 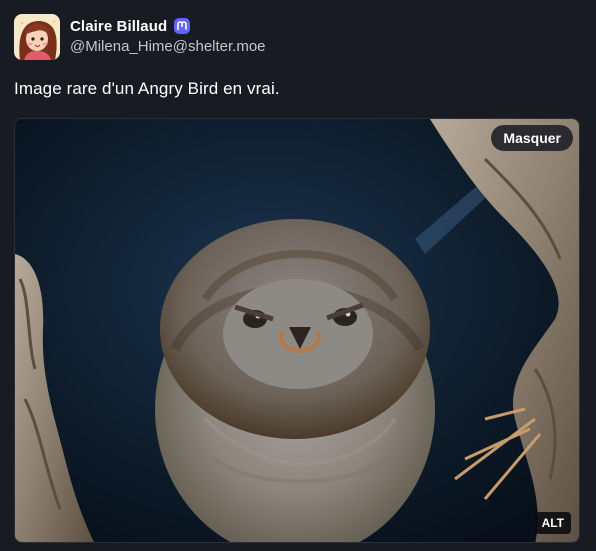 What do you see at coordinates (118, 26) in the screenshot?
I see `author-display-name: Claire Billaud` at bounding box center [118, 26].